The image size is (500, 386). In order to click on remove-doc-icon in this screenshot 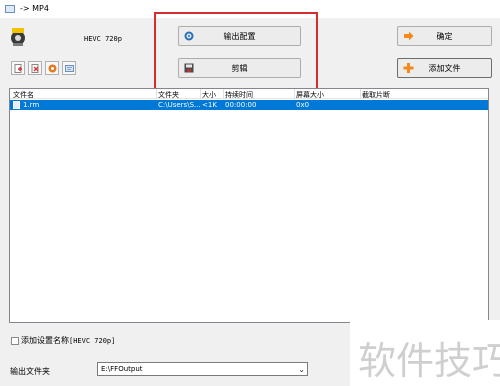, I will do `click(34, 68)`.